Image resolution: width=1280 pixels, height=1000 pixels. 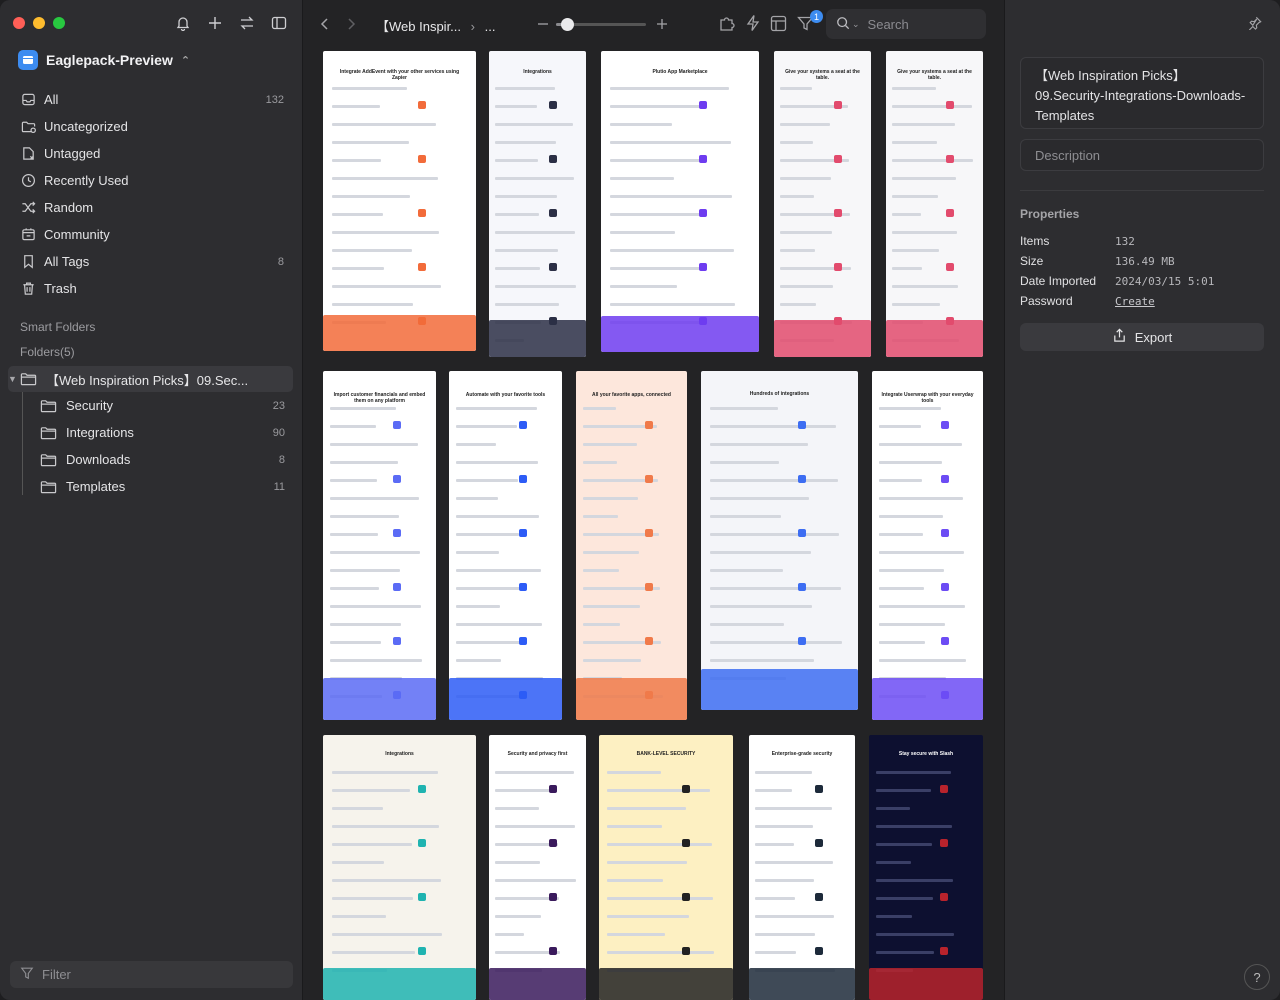 I want to click on description-placeholder: Description, so click(x=1068, y=155).